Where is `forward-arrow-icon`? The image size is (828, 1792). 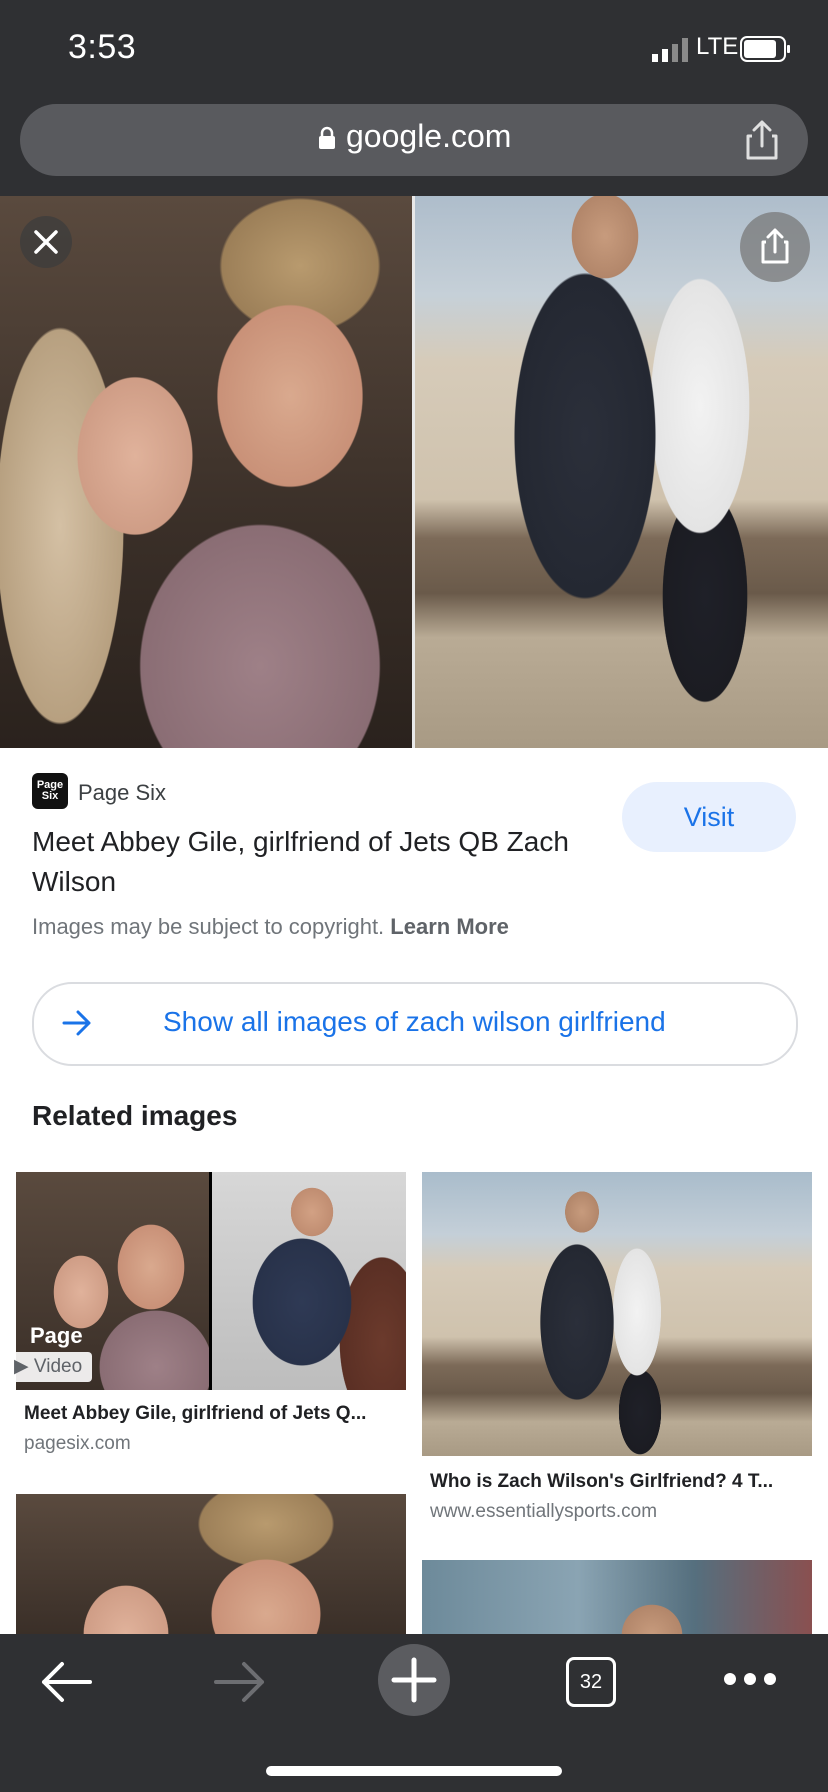
forward-arrow-icon is located at coordinates (240, 1682).